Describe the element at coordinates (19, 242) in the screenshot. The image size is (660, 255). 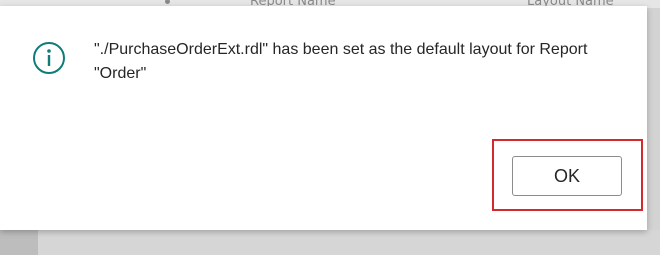
I see `background-panel-left` at that location.